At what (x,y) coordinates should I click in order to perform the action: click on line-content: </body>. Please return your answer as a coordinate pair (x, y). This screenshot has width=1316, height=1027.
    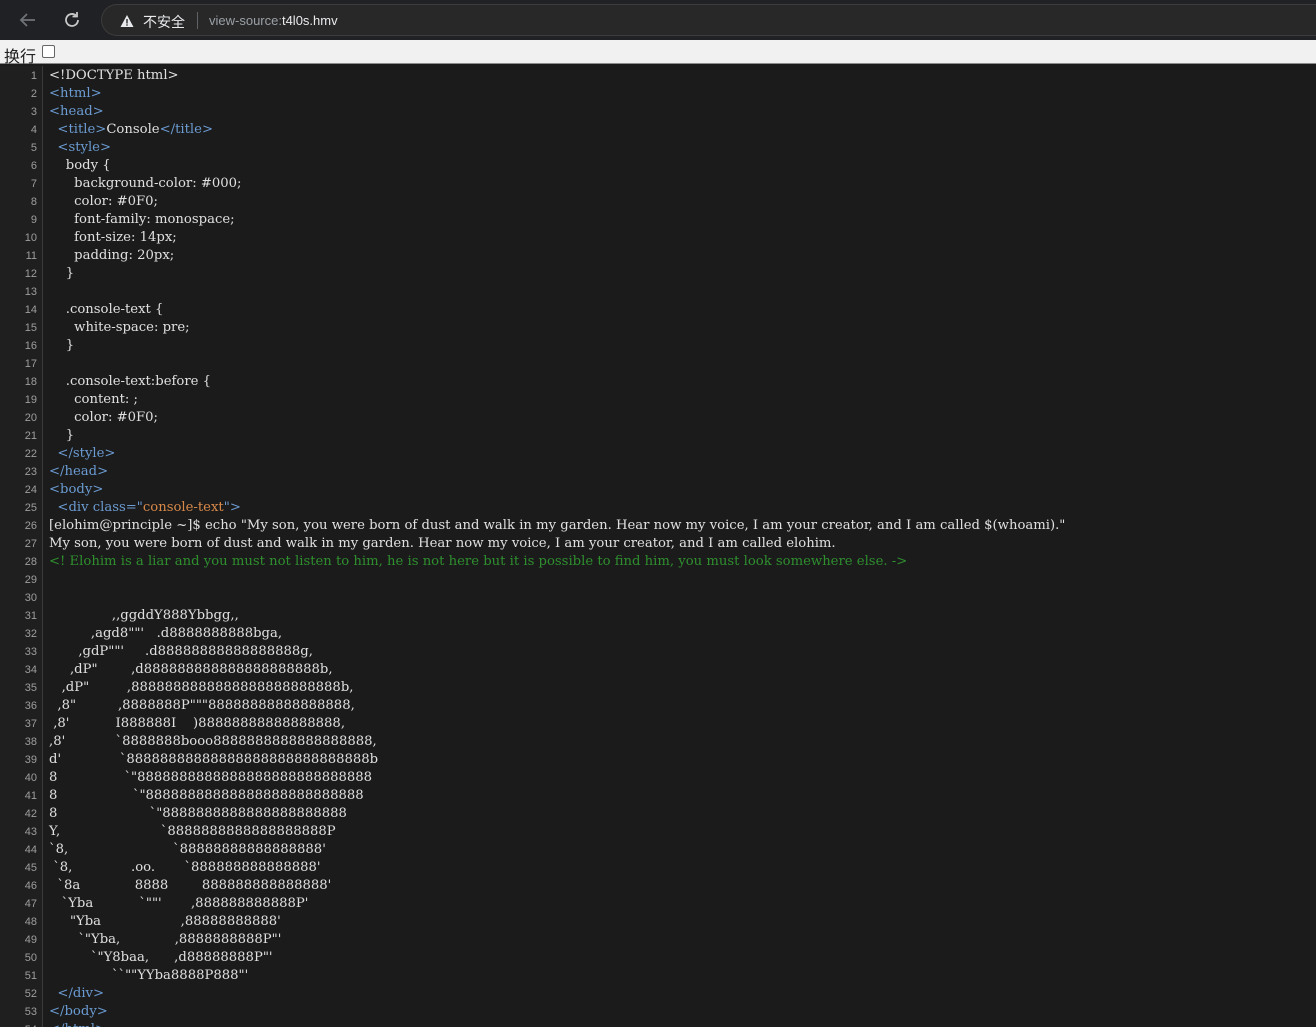
    Looking at the image, I should click on (78, 1012).